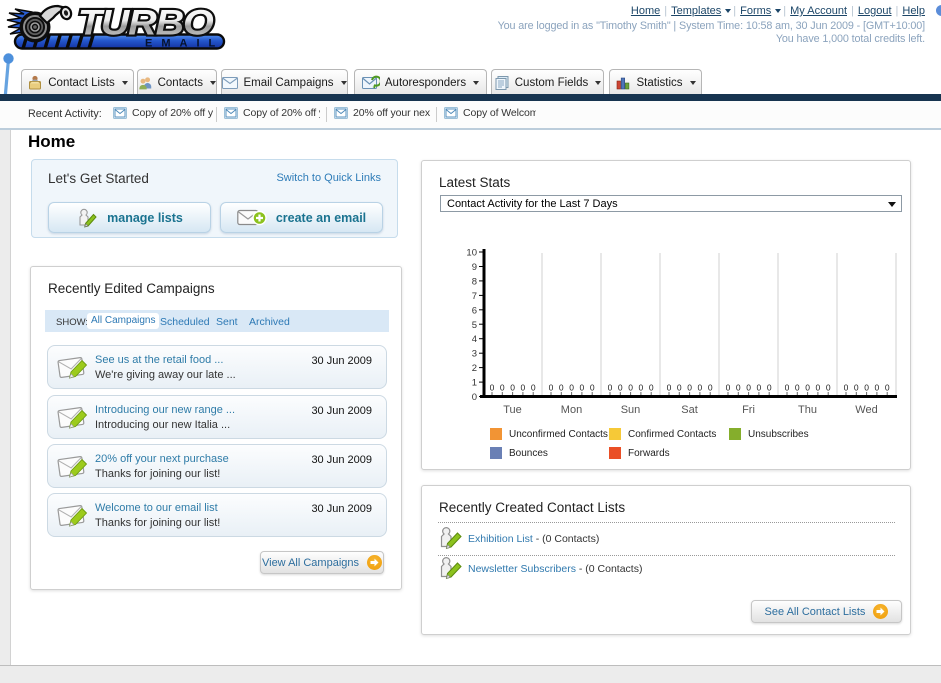 The height and width of the screenshot is (683, 941). I want to click on svg-text: 10, so click(471, 253).